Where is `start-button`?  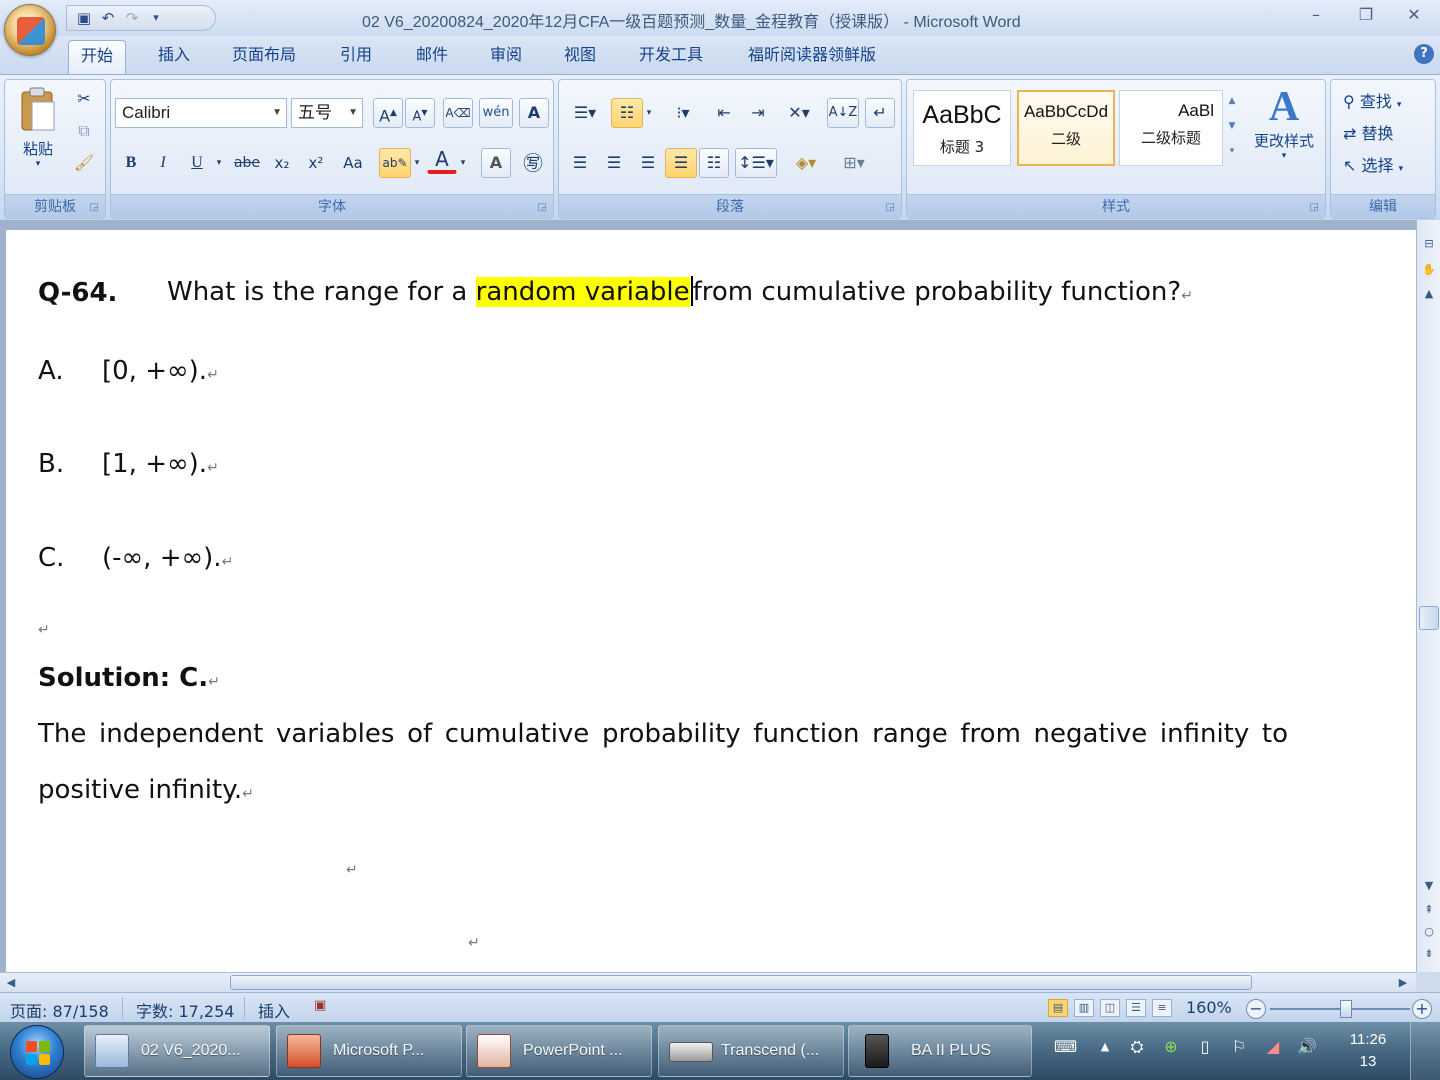 start-button is located at coordinates (37, 1052).